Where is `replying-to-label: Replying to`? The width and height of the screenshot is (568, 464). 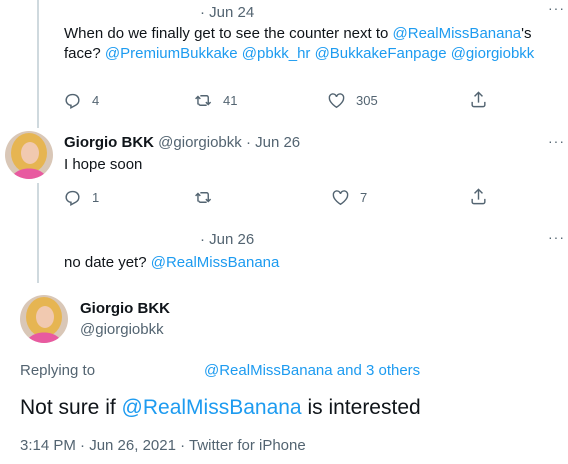
replying-to-label: Replying to is located at coordinates (58, 370).